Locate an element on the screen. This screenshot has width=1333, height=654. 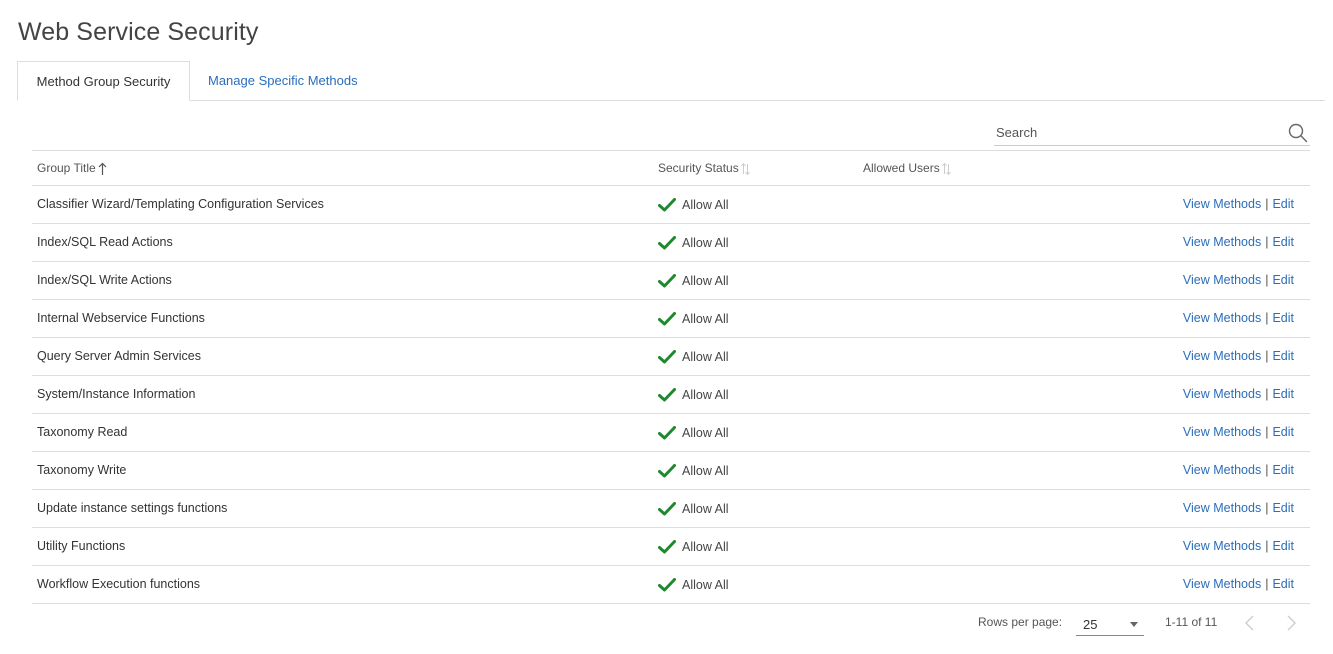
column-header-allowed-users: Allowed Users is located at coordinates (907, 168).